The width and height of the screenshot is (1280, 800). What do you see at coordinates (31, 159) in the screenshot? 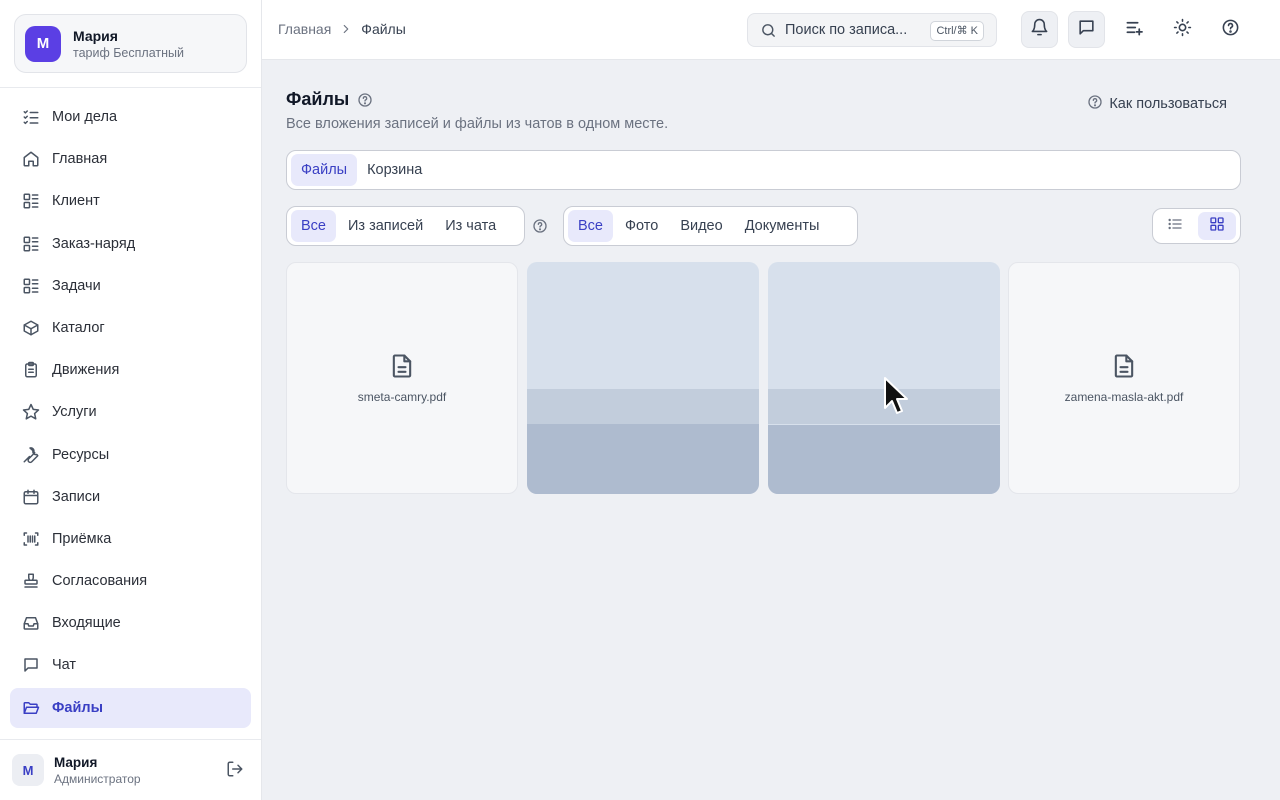
I see `home-icon` at bounding box center [31, 159].